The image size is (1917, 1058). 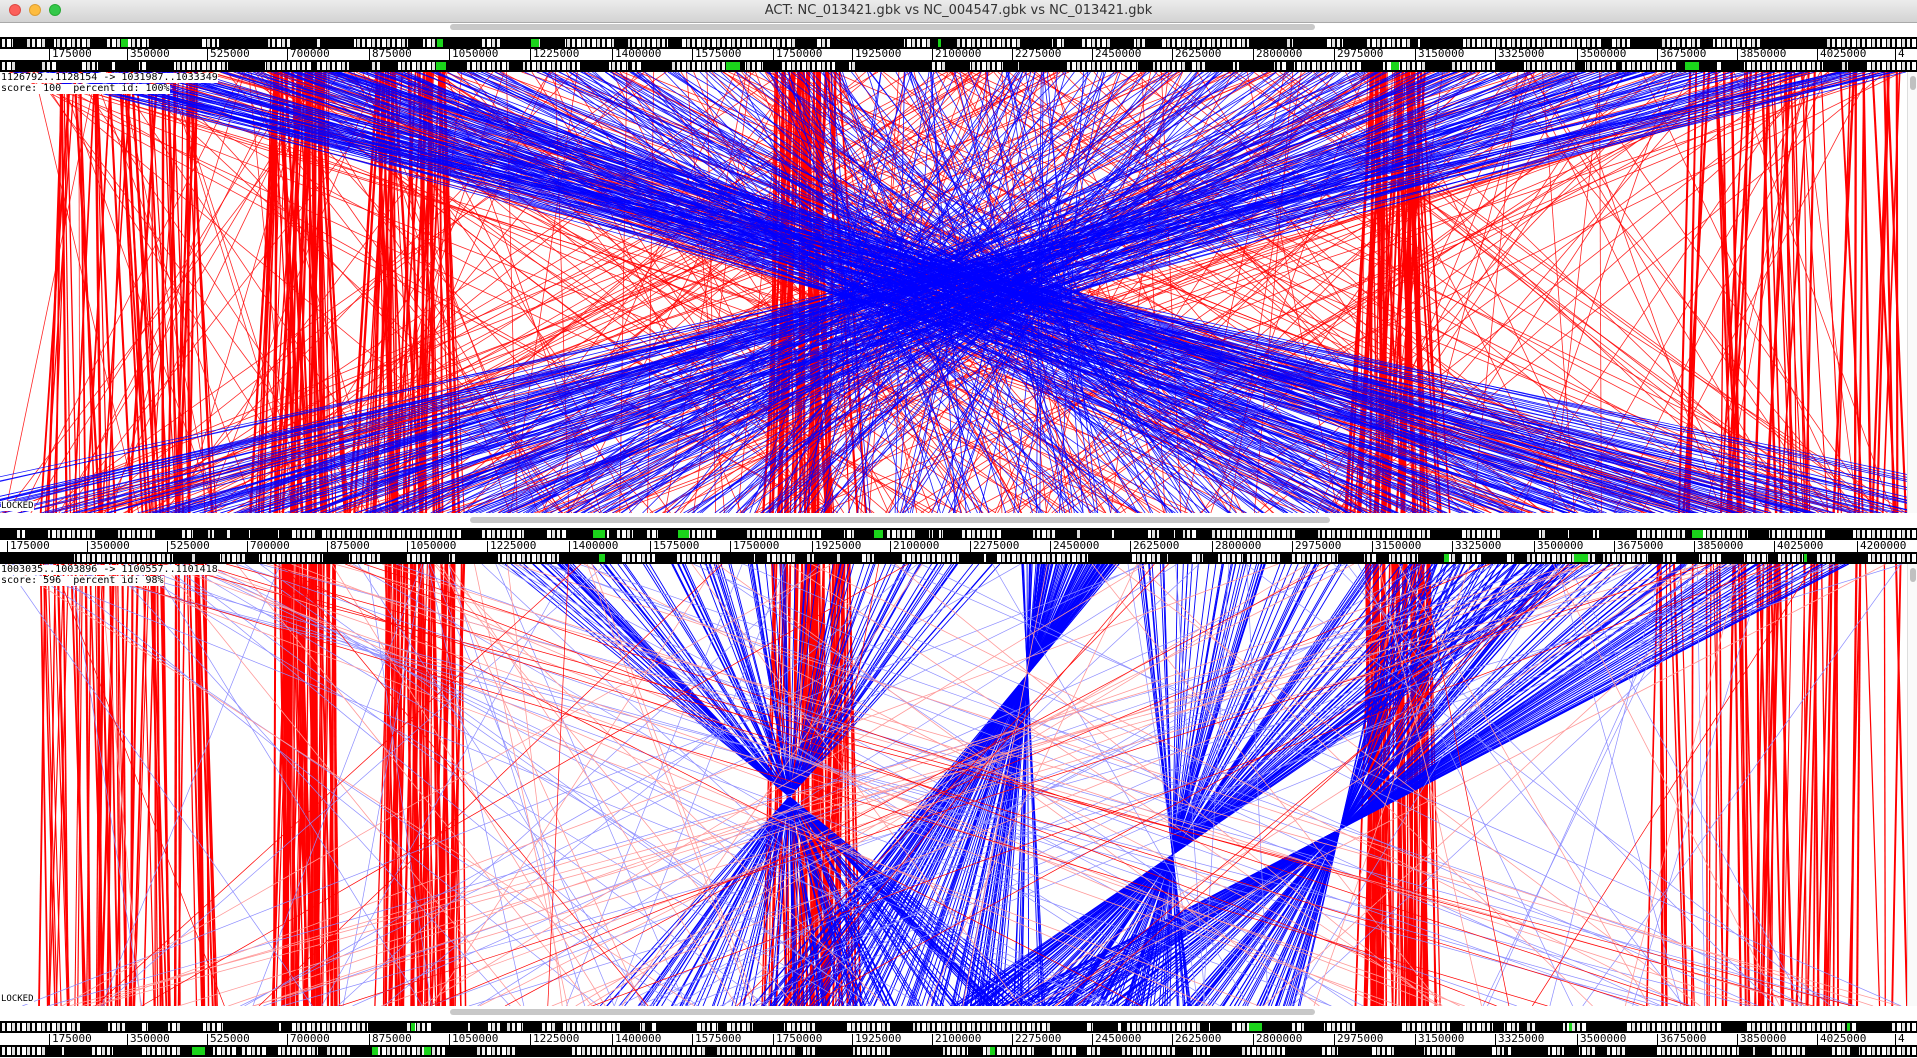 What do you see at coordinates (700, 785) in the screenshot?
I see `inverted-match` at bounding box center [700, 785].